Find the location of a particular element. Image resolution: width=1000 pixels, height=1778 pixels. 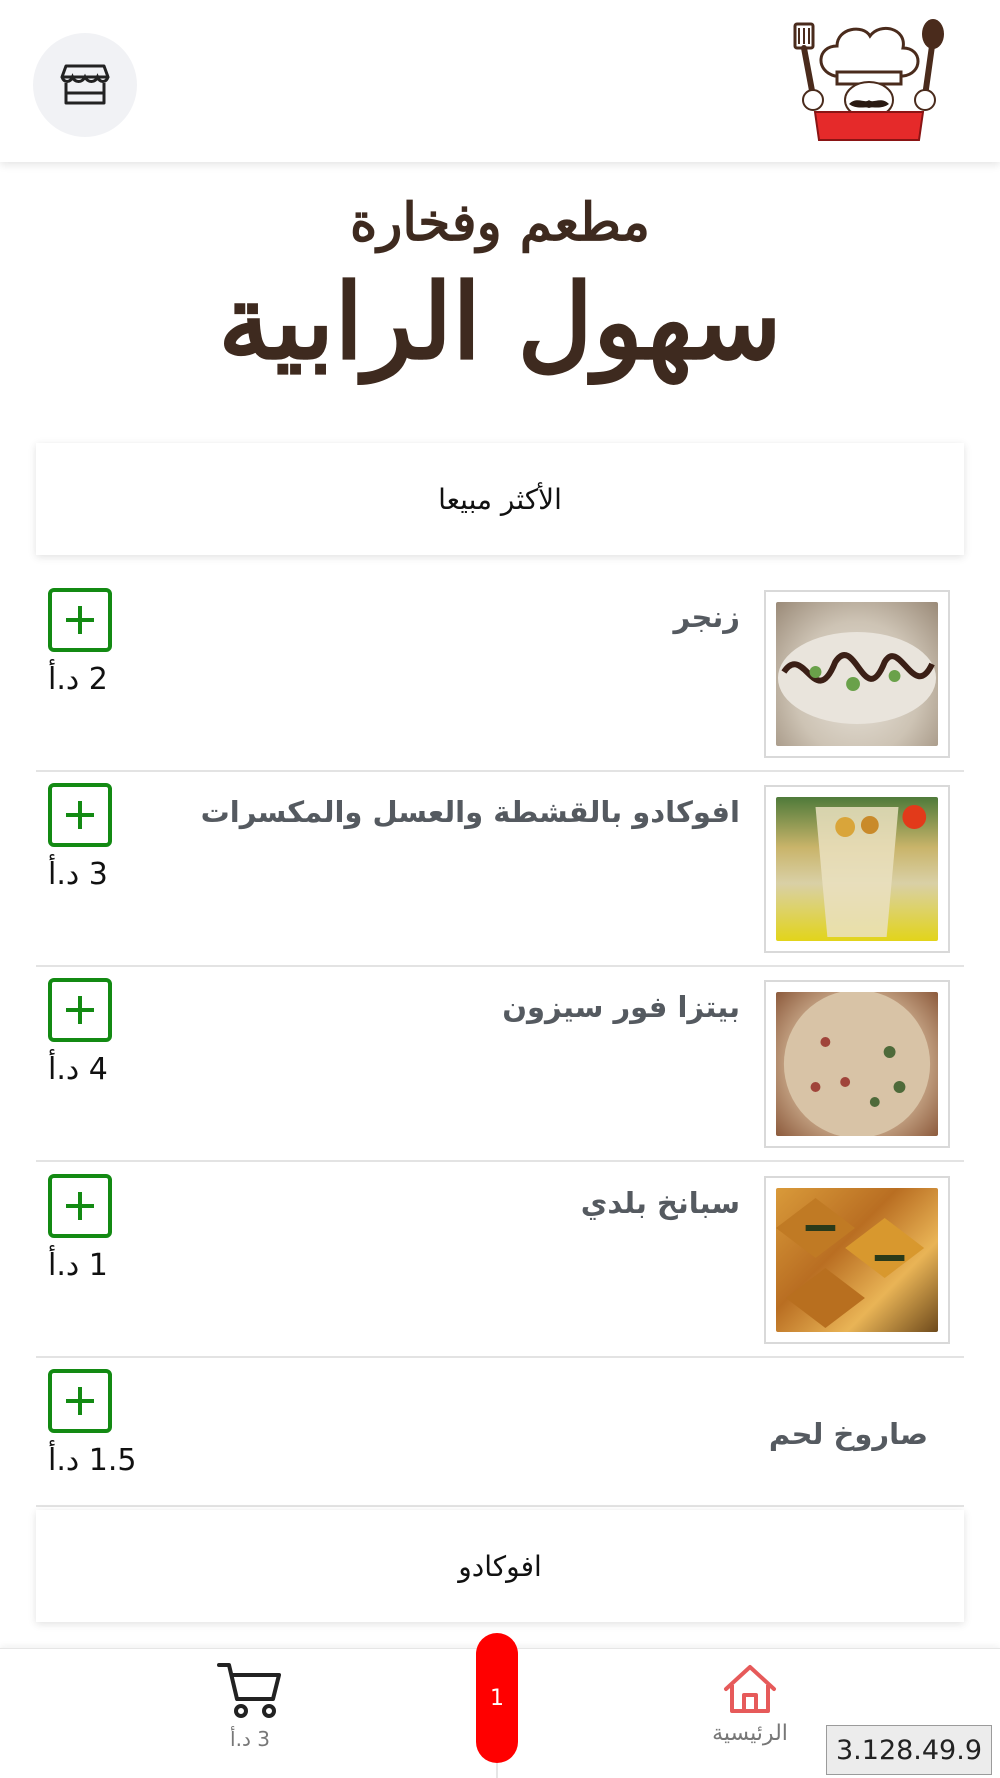

nav-cart: 3 د.أ is located at coordinates (250, 1714).